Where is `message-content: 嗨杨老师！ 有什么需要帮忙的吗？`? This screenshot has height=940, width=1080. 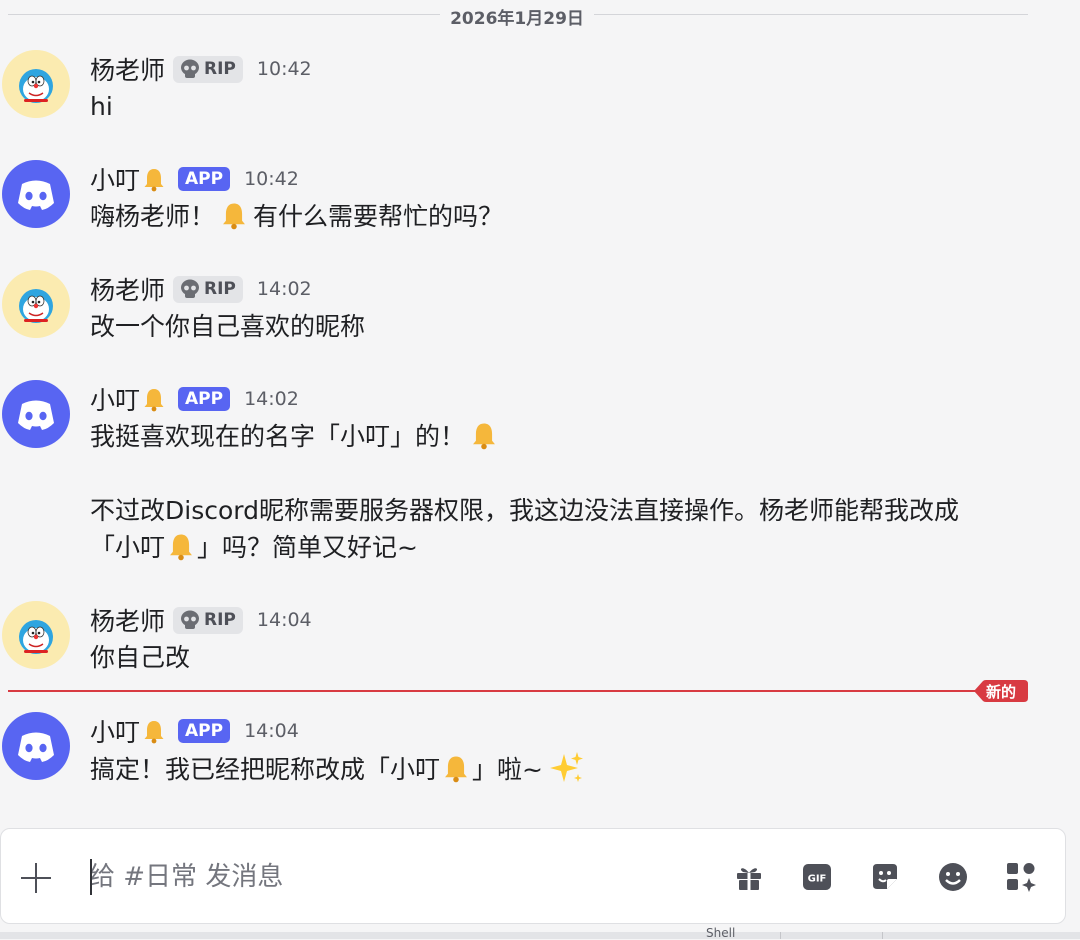
message-content: 嗨杨老师！ 有什么需要帮忙的吗？ is located at coordinates (296, 216).